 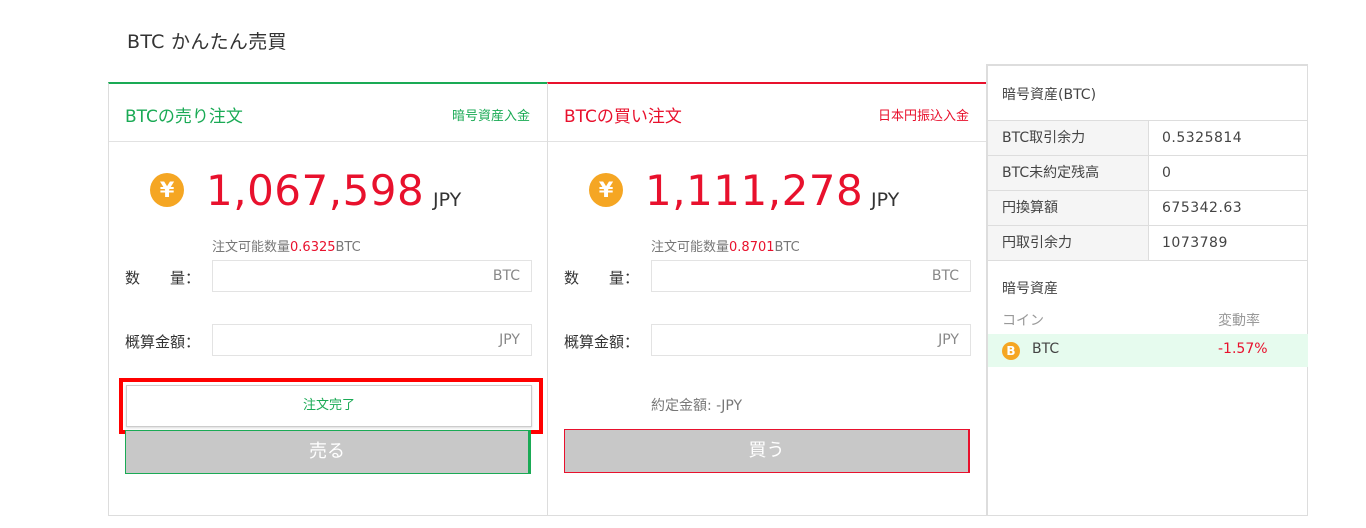 What do you see at coordinates (315, 190) in the screenshot?
I see `sell-price: 1,067,598` at bounding box center [315, 190].